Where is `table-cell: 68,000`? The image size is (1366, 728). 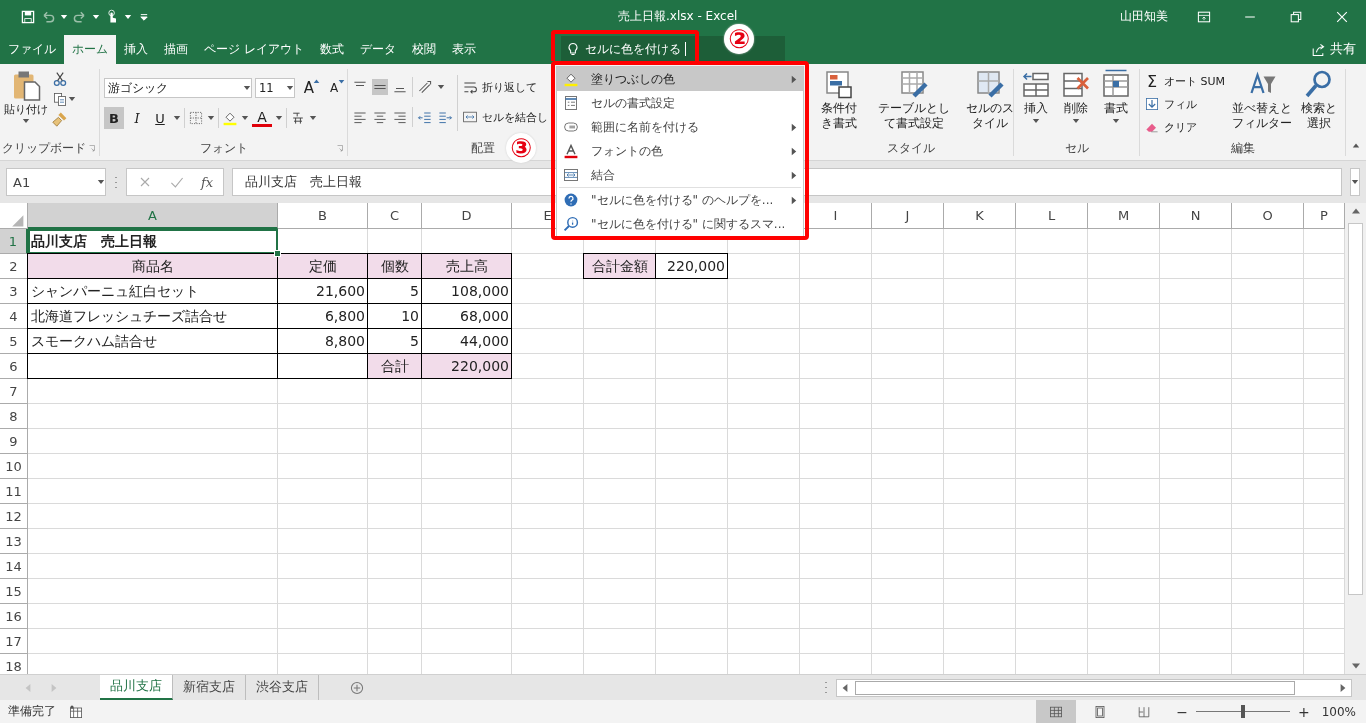 table-cell: 68,000 is located at coordinates (467, 316).